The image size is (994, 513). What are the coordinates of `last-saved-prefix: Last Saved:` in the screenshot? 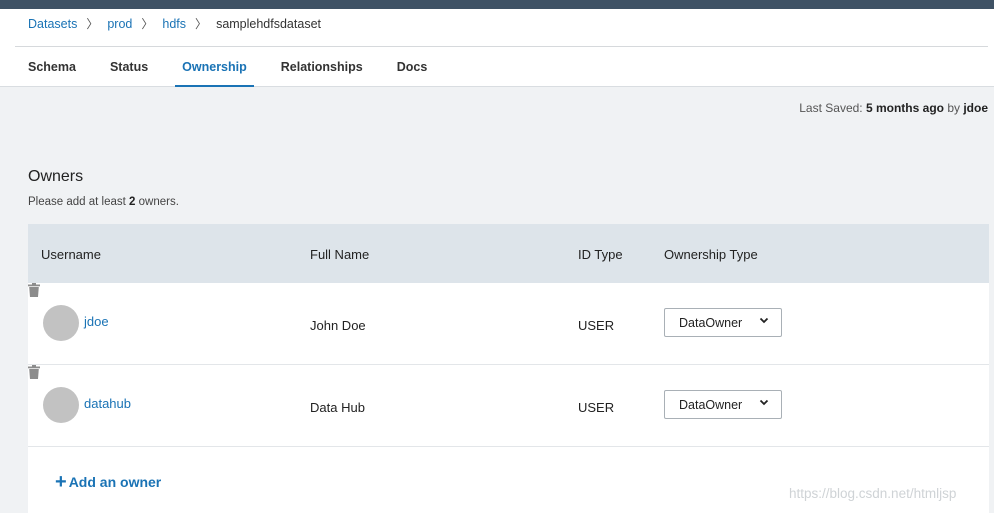 It's located at (832, 108).